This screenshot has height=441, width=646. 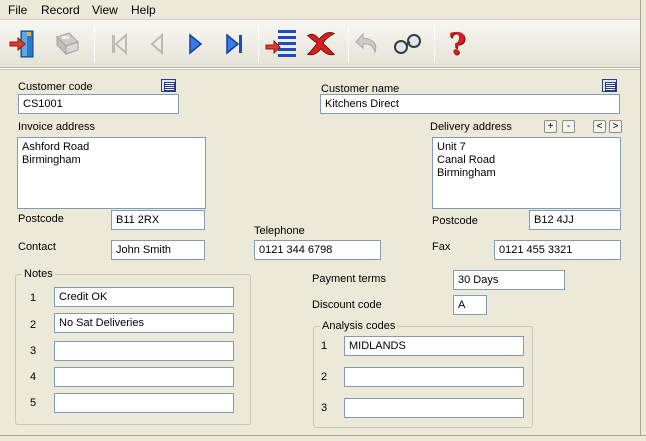 I want to click on help-glyph: ?, so click(x=457, y=44).